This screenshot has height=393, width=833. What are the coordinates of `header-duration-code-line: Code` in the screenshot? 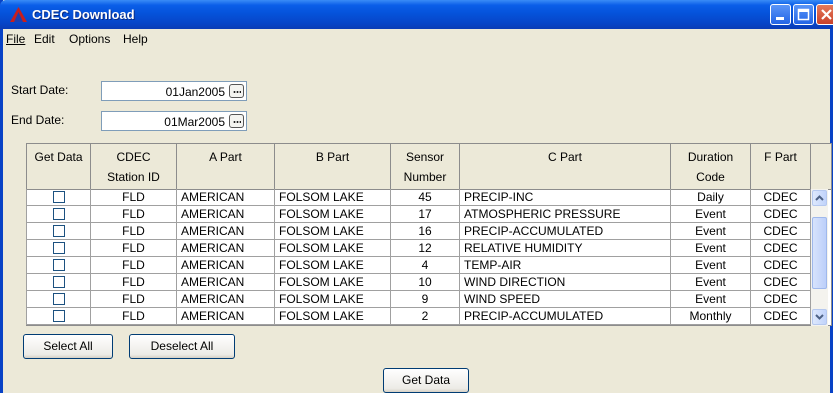 It's located at (710, 177).